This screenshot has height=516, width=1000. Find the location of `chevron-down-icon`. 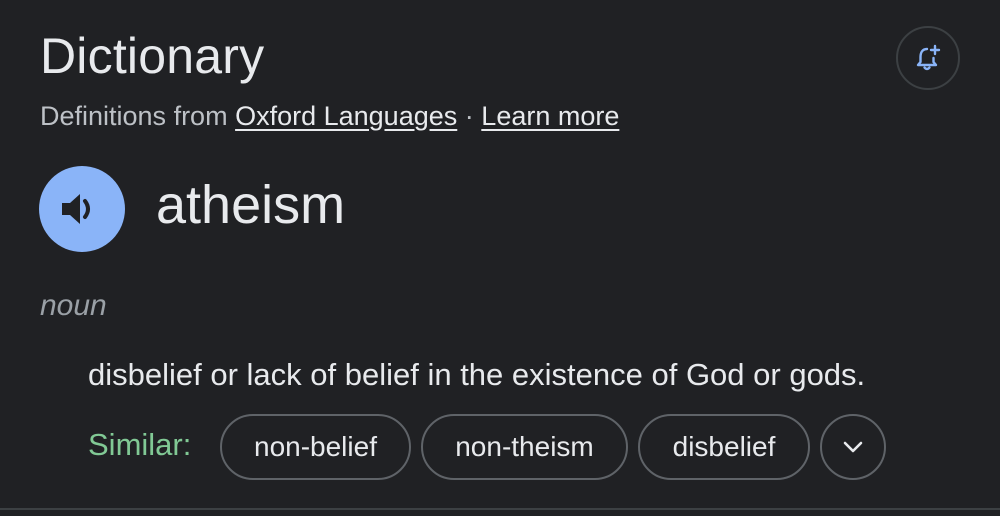

chevron-down-icon is located at coordinates (853, 447).